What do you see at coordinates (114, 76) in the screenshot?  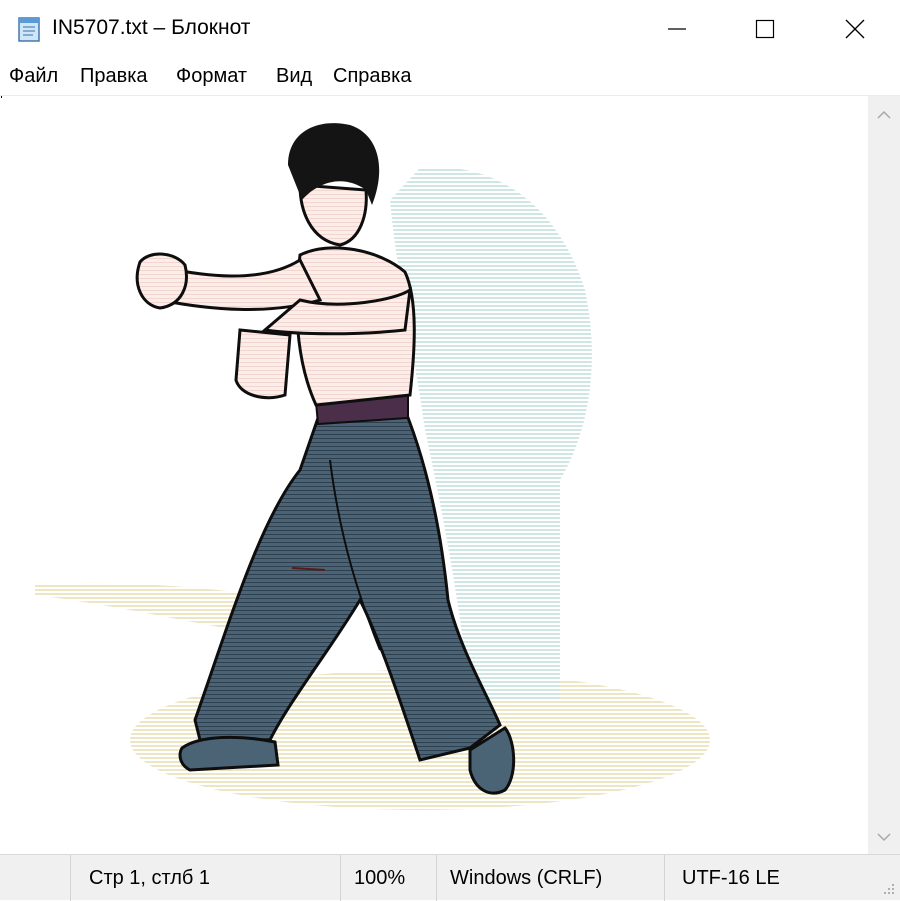 I see `menu-item-edit: Правка` at bounding box center [114, 76].